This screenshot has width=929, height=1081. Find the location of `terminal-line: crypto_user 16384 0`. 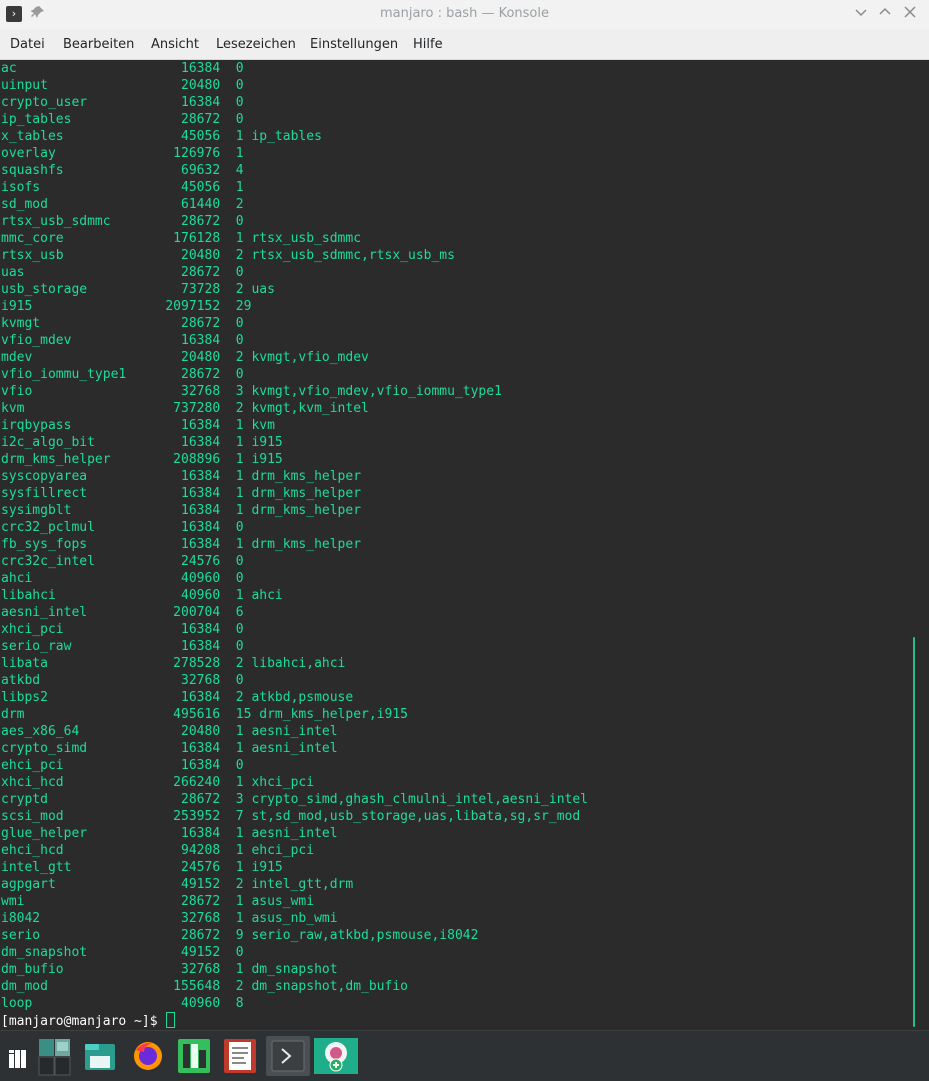

terminal-line: crypto_user 16384 0 is located at coordinates (122, 102).